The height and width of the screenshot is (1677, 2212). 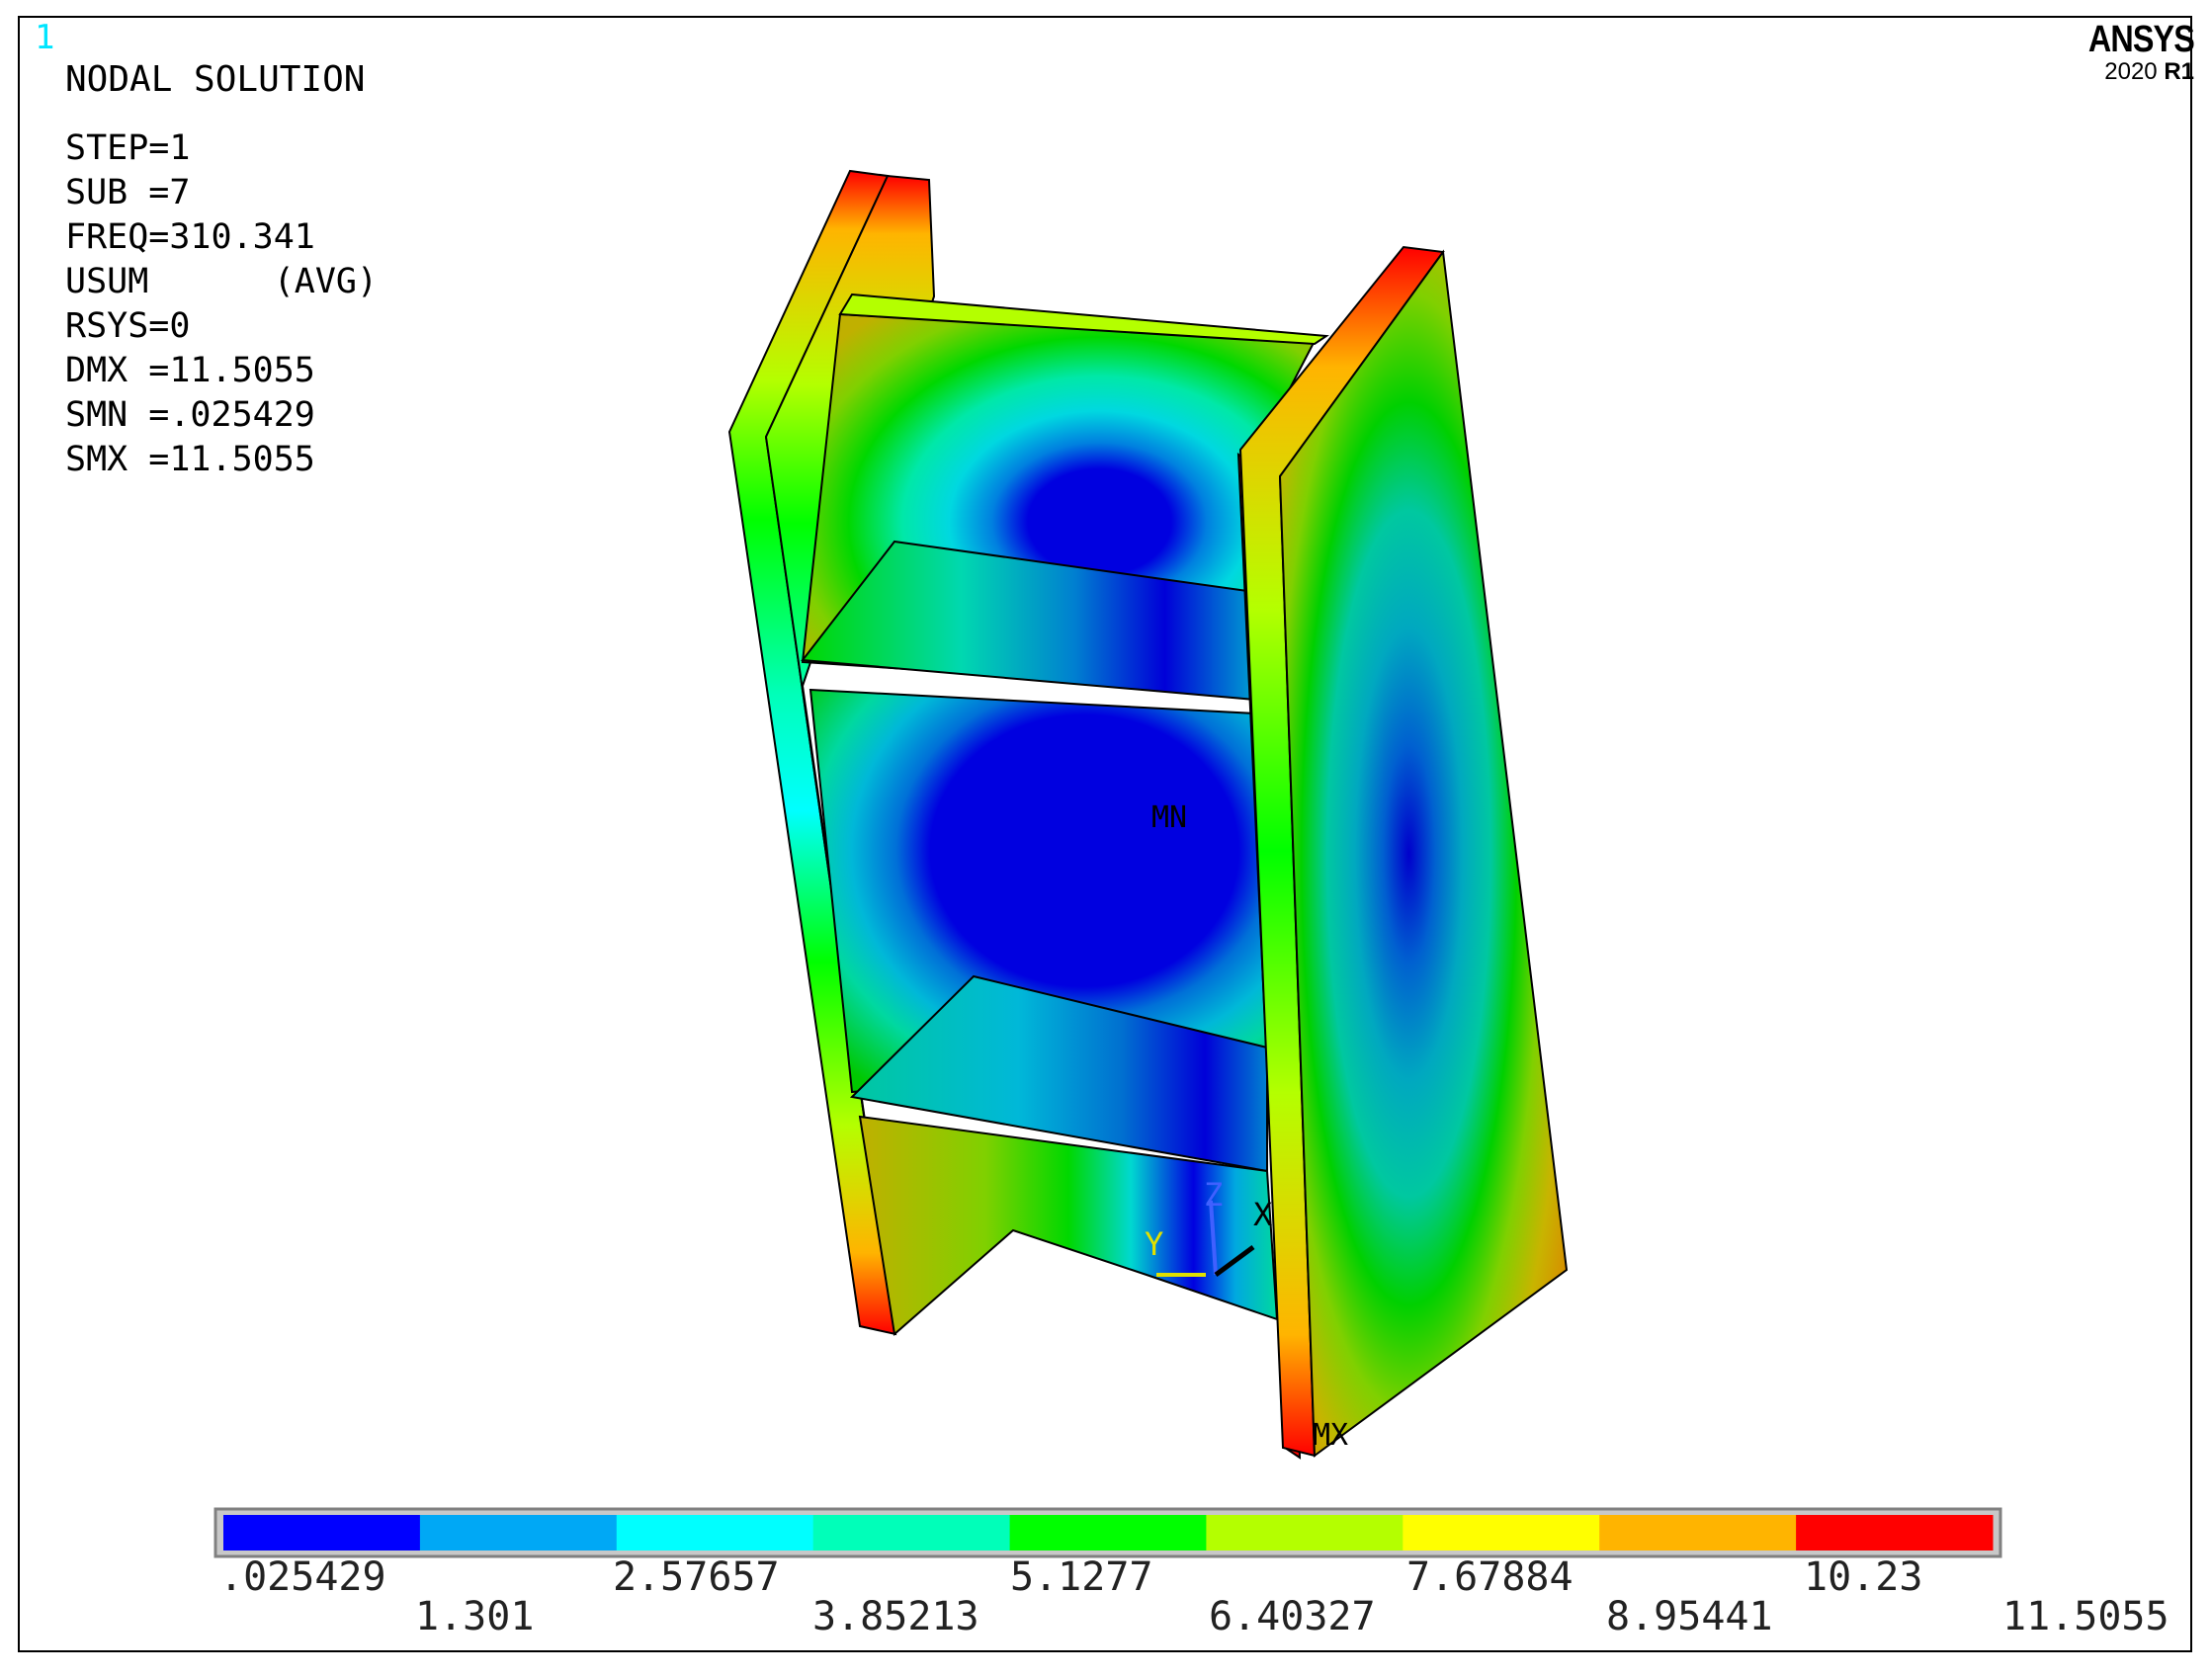 What do you see at coordinates (302, 1577) in the screenshot?
I see `legend-label-top-0: .025429` at bounding box center [302, 1577].